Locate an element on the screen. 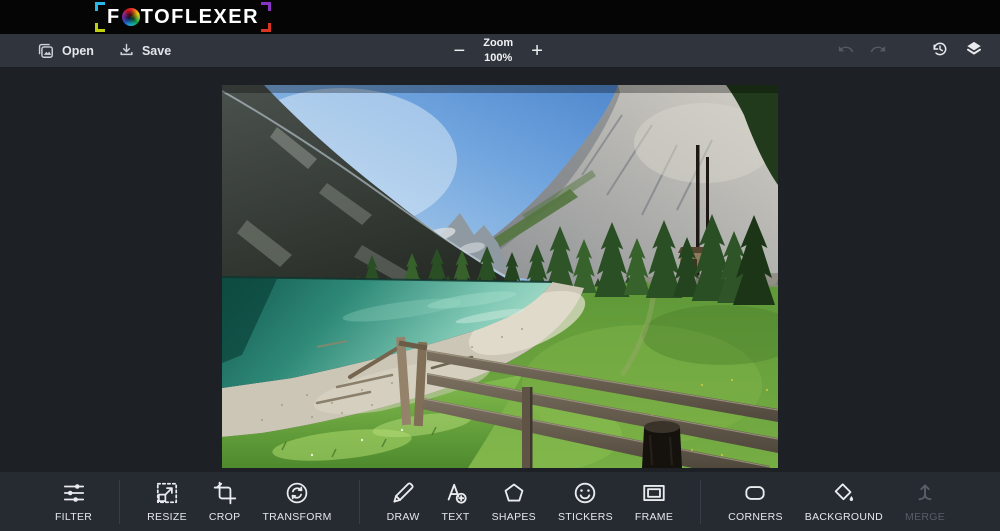 Image resolution: width=1000 pixels, height=531 pixels. layers-icon is located at coordinates (974, 50).